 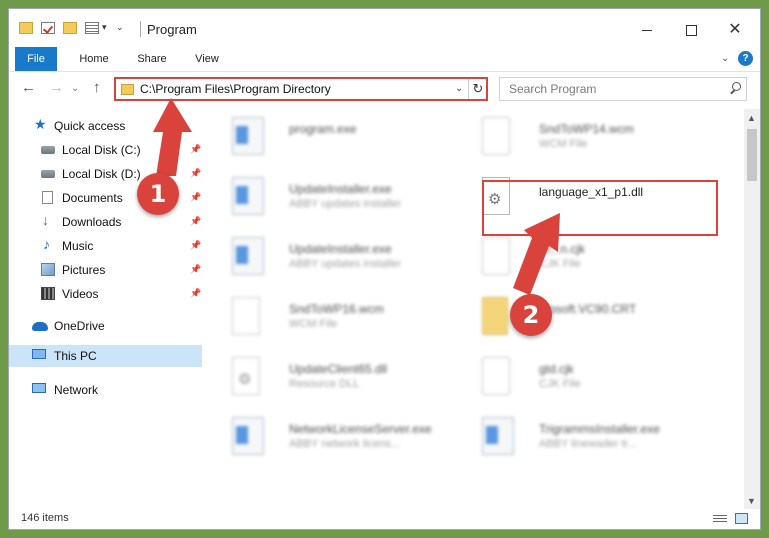 I want to click on step-badge-1: 1, so click(x=158, y=194).